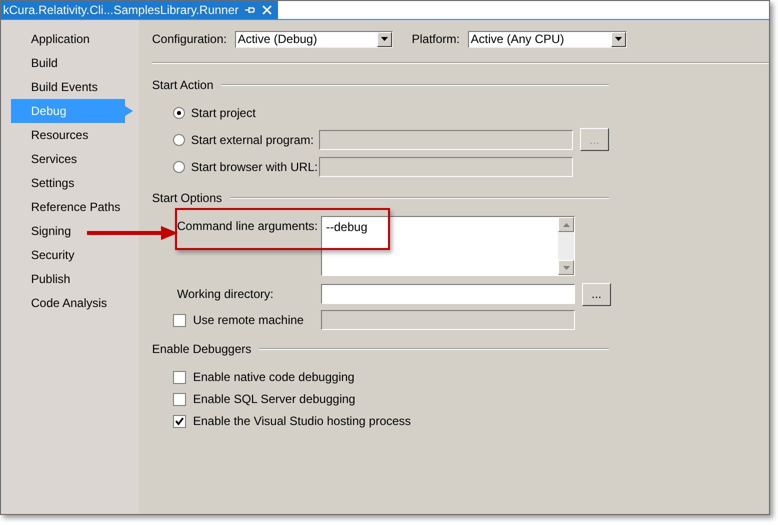 The height and width of the screenshot is (525, 778). Describe the element at coordinates (253, 139) in the screenshot. I see `option-label: Start external program:` at that location.